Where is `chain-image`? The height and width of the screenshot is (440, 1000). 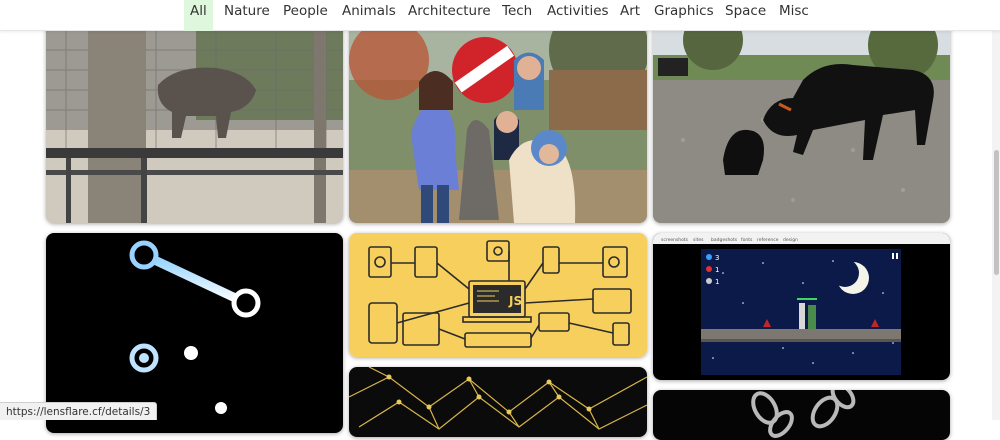 chain-image is located at coordinates (801, 415).